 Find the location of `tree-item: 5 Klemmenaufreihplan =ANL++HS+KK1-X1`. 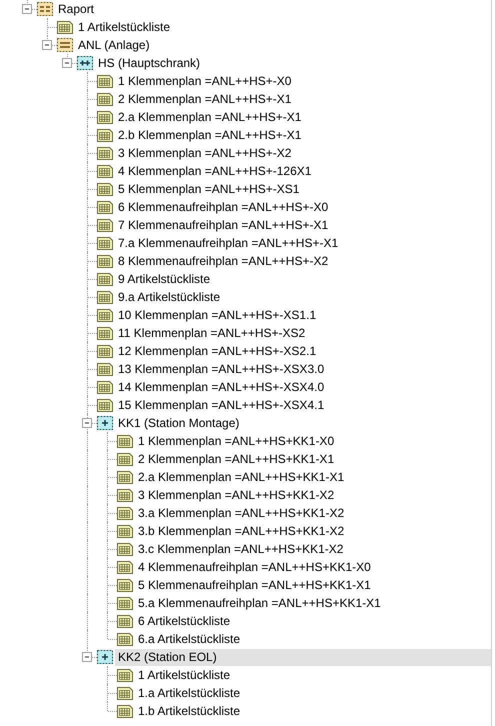

tree-item: 5 Klemmenaufreihplan =ANL++HS+KK1-X1 is located at coordinates (254, 585).